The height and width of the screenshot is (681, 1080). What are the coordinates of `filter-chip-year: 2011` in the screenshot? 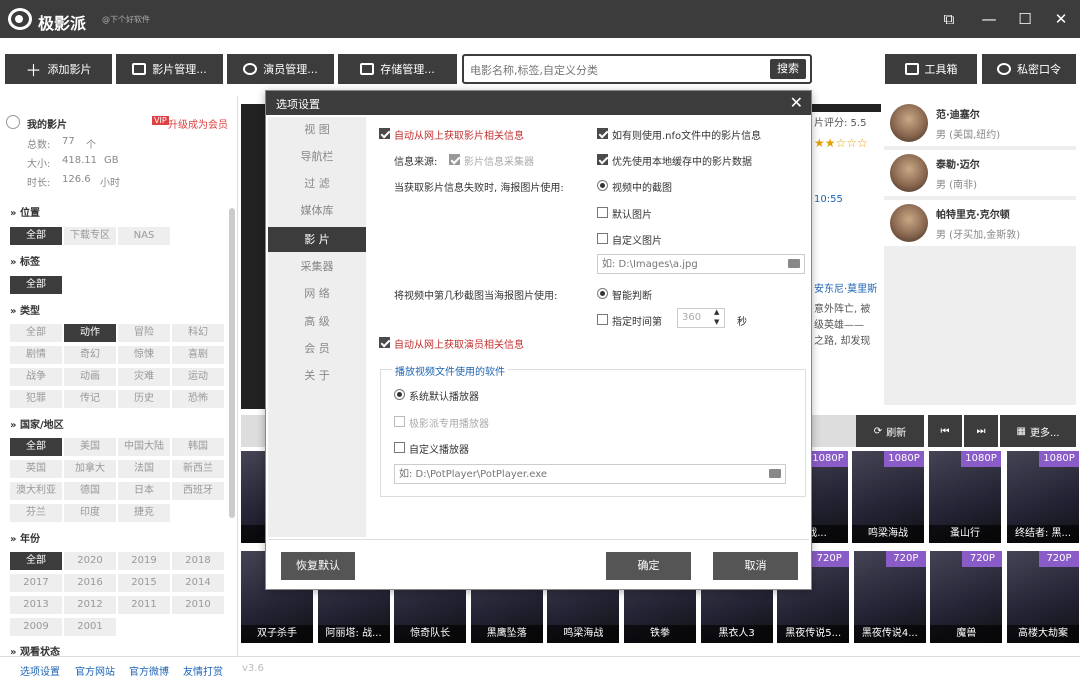 It's located at (144, 605).